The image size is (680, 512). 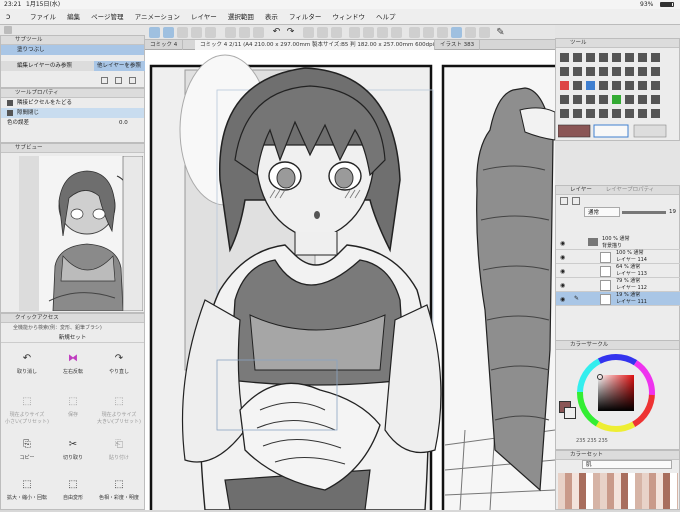 I want to click on qa-hsl-button: ⬚ 色相・彩度・明度, so click(x=119, y=492).